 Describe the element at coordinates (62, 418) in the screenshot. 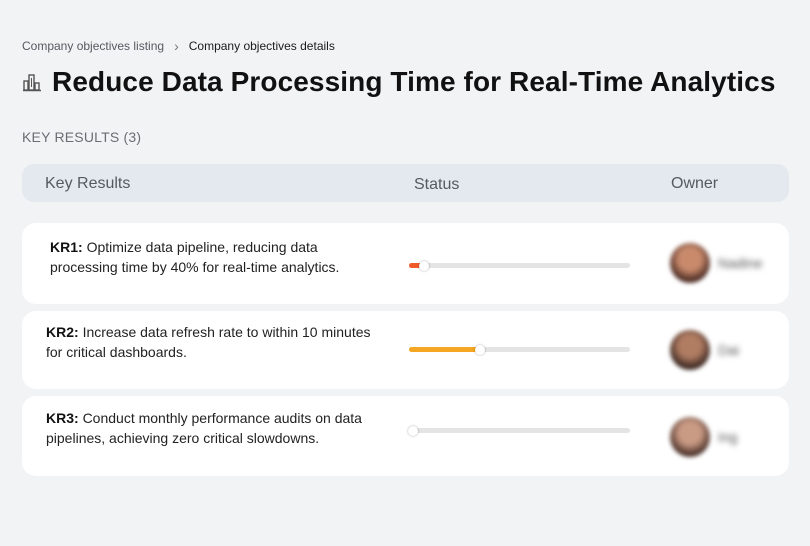

I see `key-result-code: KR3:` at that location.